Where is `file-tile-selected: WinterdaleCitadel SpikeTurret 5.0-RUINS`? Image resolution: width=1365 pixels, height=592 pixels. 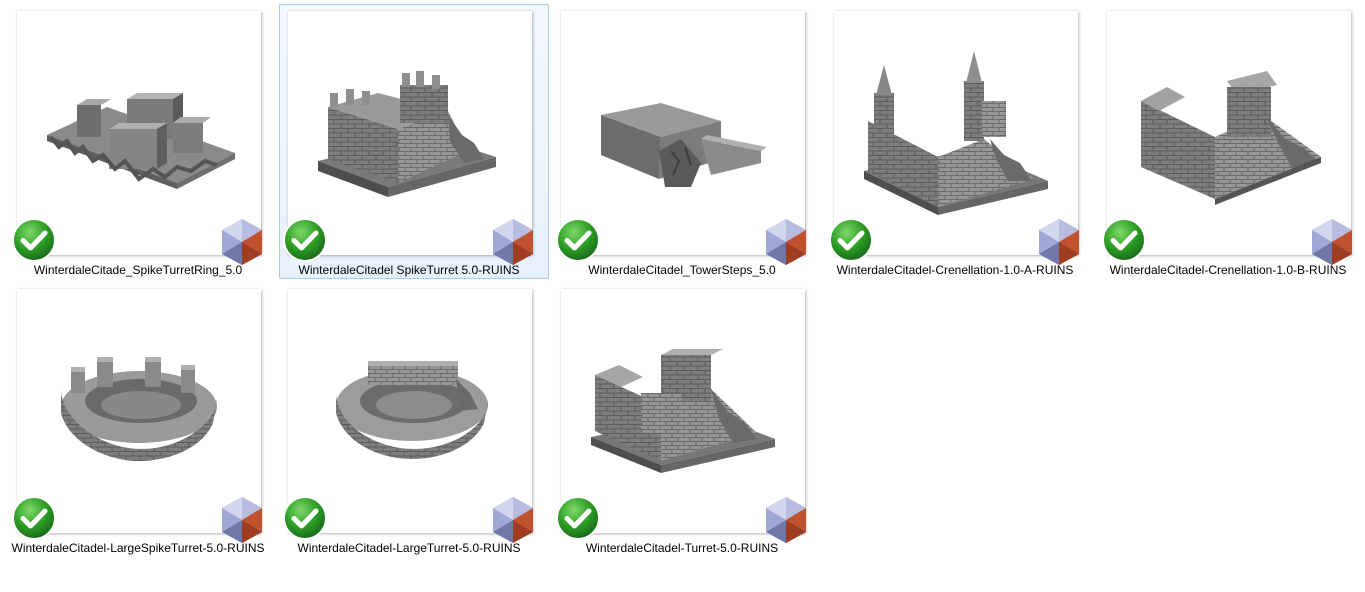
file-tile-selected: WinterdaleCitadel SpikeTurret 5.0-RUINS is located at coordinates (414, 141).